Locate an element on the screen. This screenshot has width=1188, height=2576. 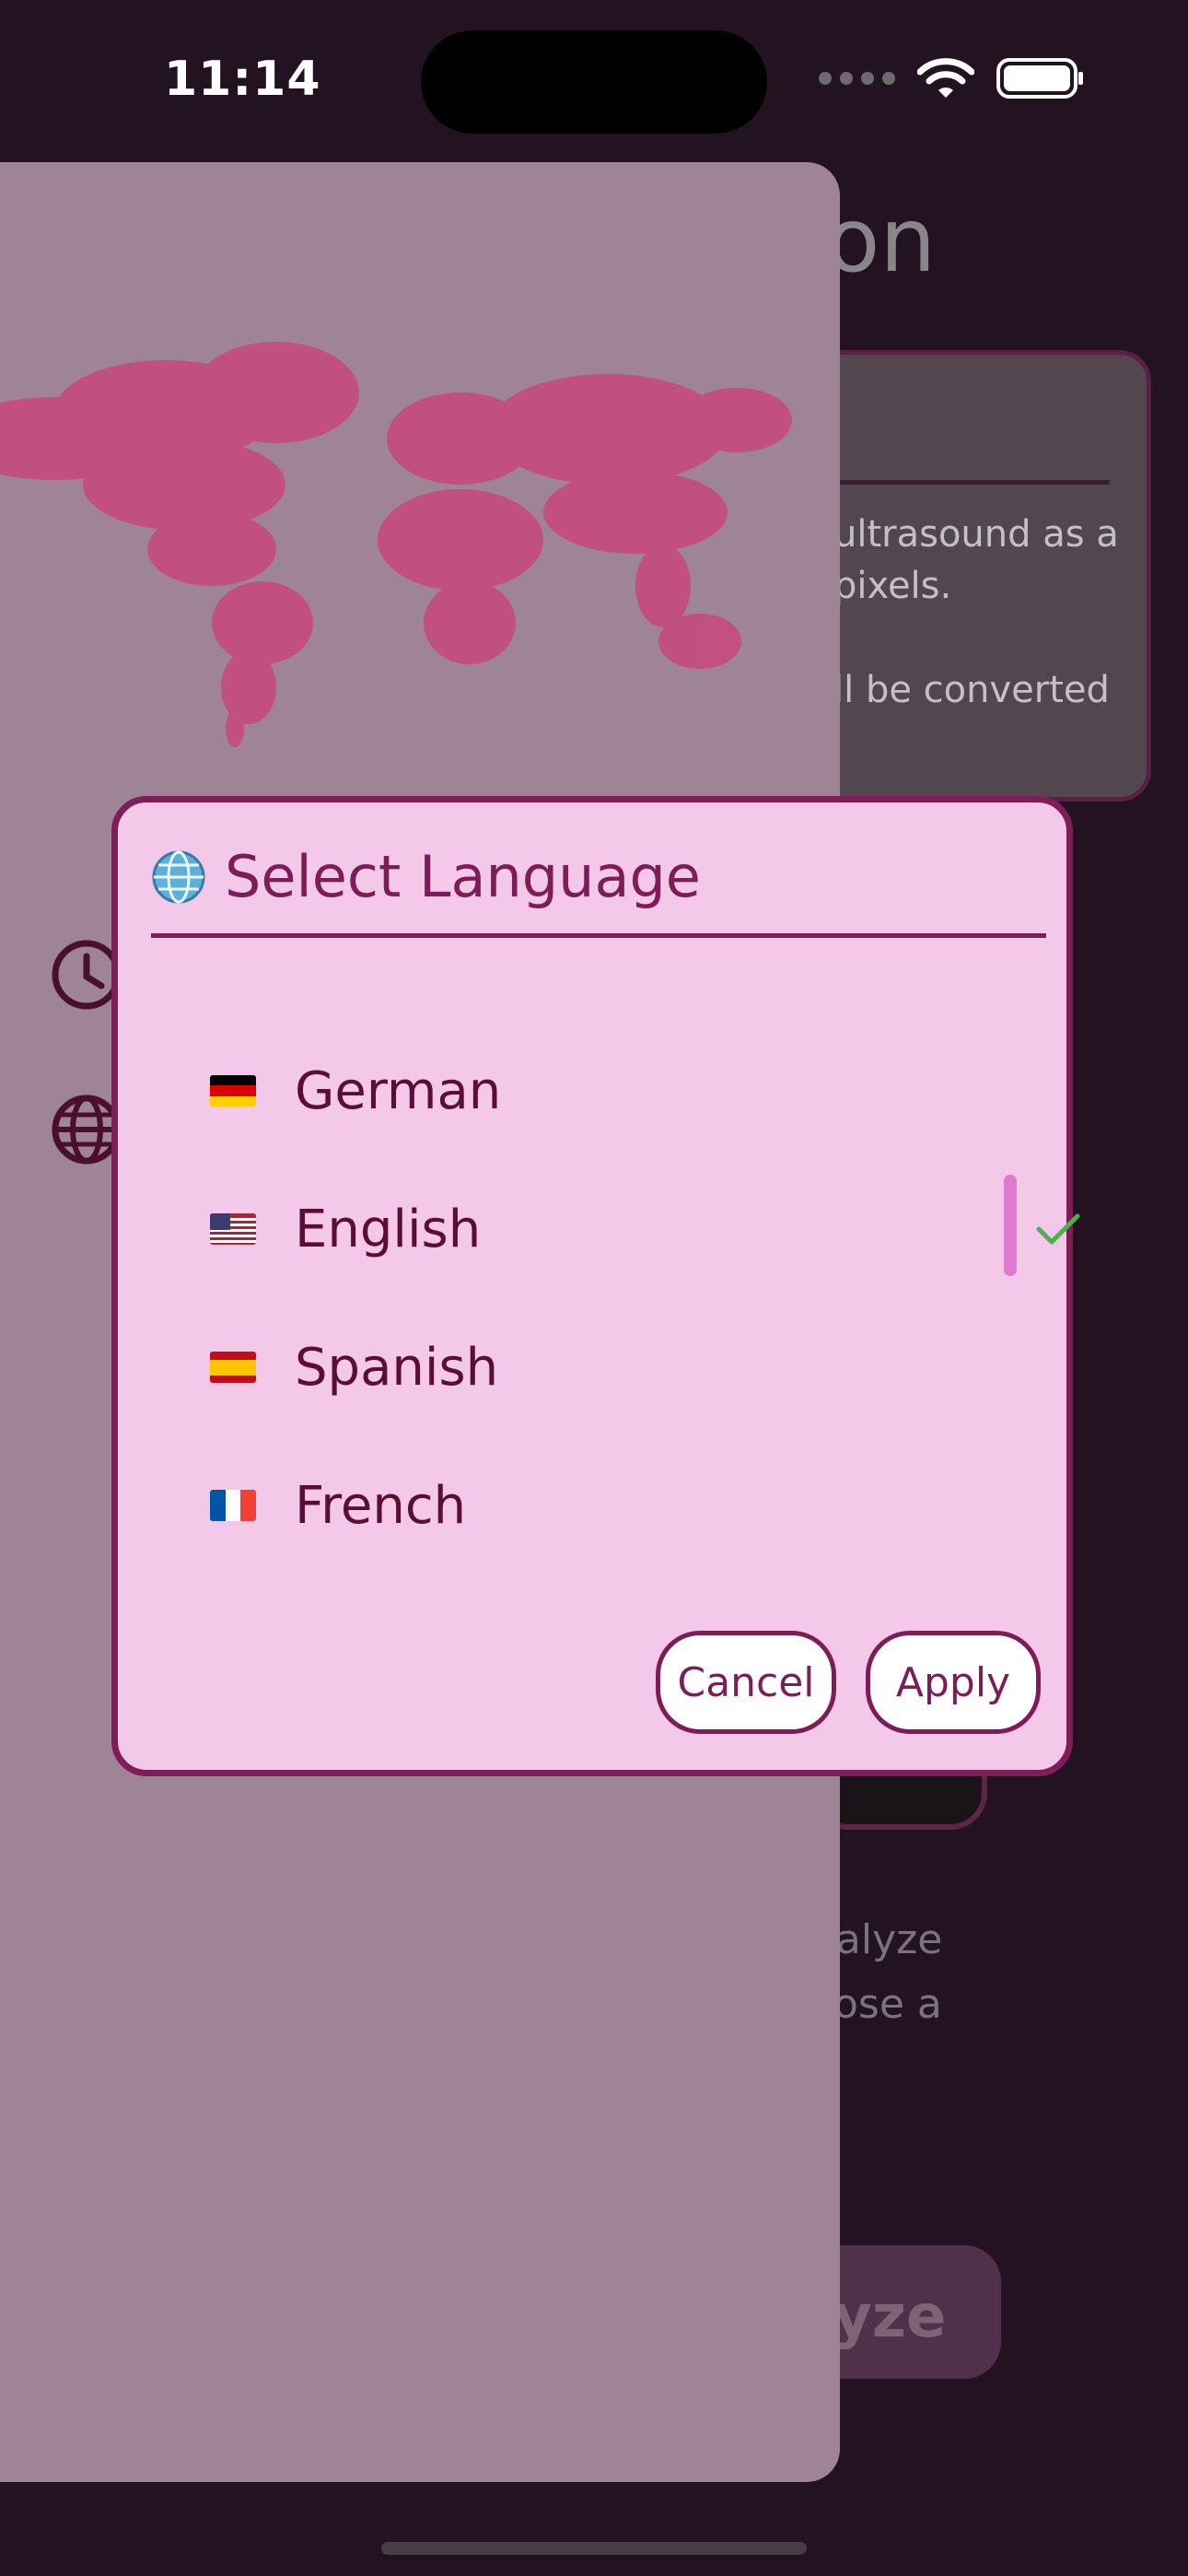
language-option-french: French is located at coordinates (615, 1505).